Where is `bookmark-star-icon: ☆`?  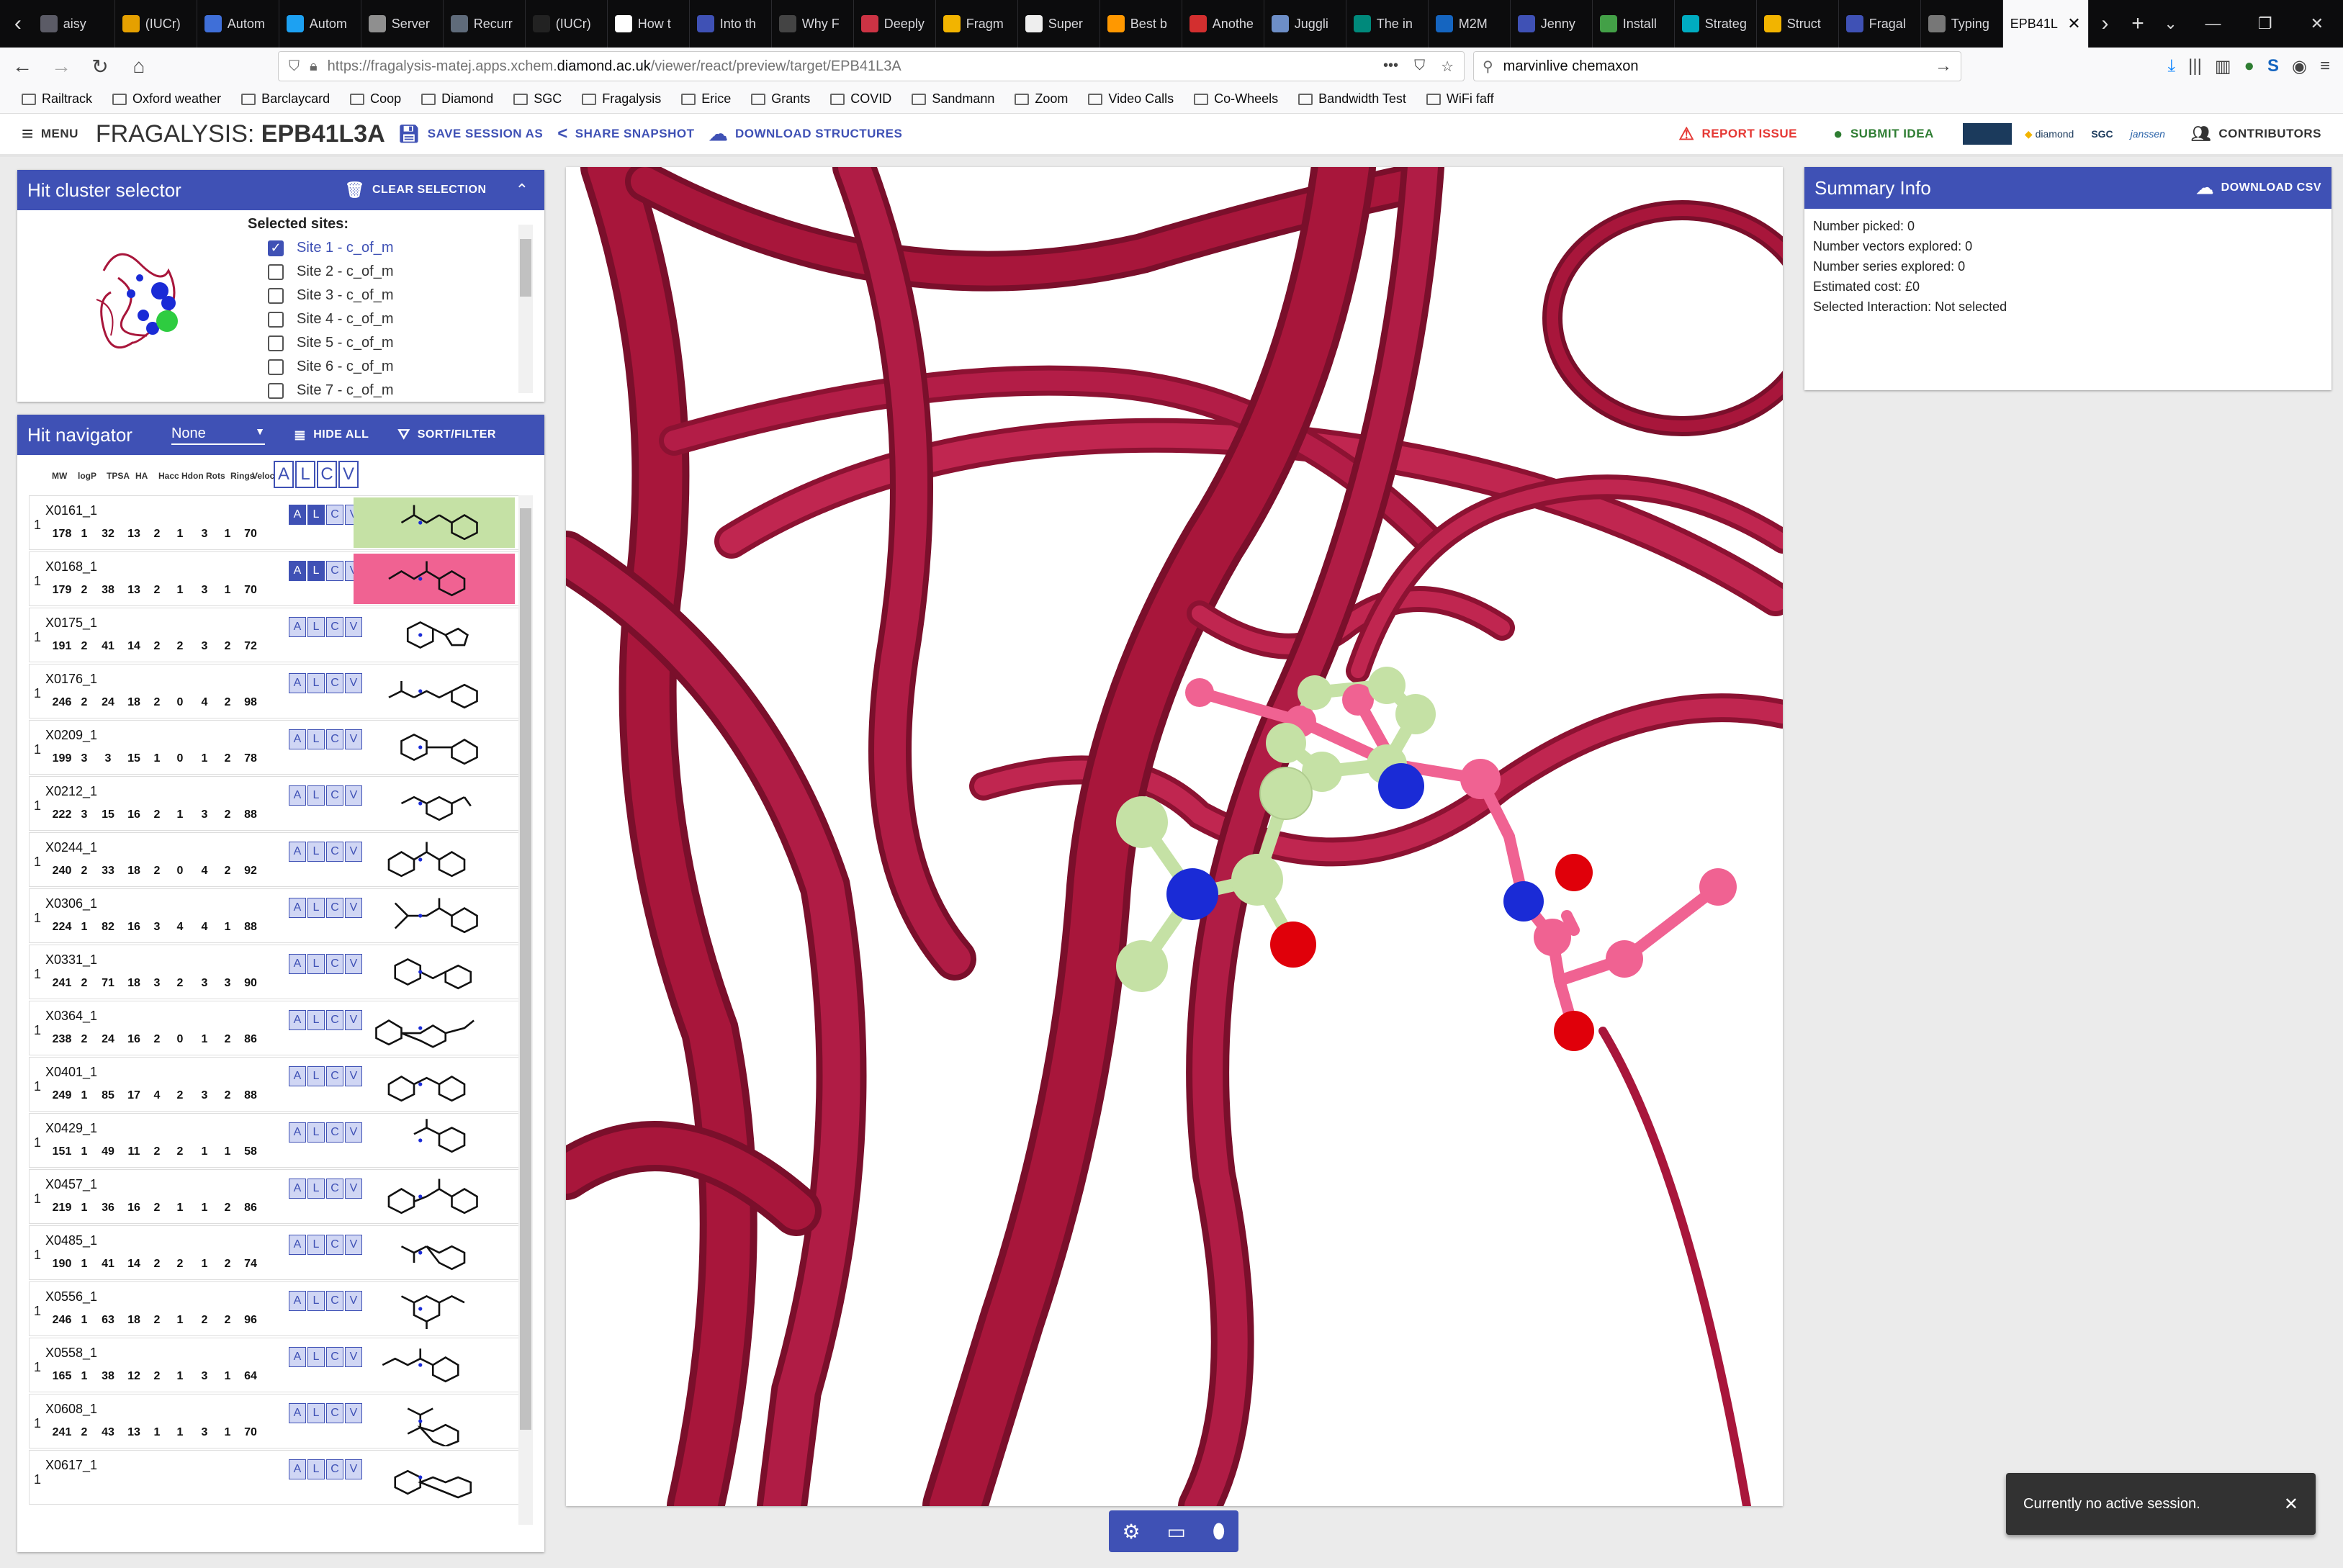
bookmark-star-icon: ☆ is located at coordinates (1447, 67).